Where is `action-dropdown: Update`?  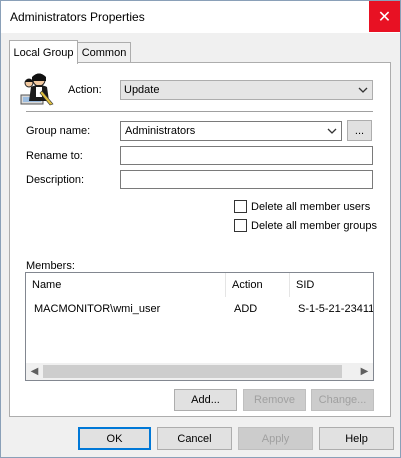 action-dropdown: Update is located at coordinates (246, 90).